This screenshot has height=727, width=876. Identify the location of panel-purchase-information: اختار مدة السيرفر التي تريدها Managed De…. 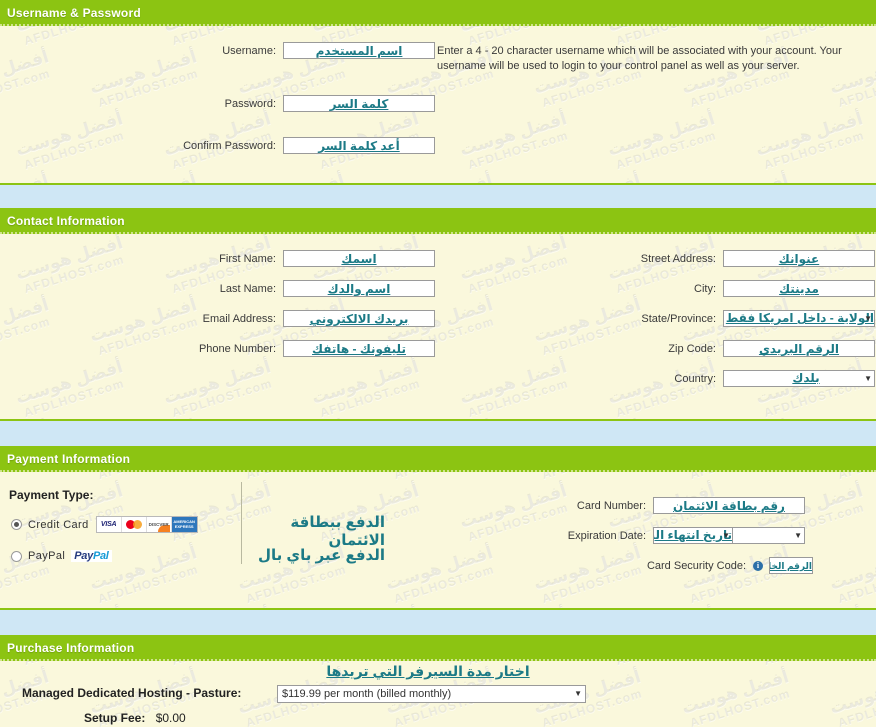
(438, 693).